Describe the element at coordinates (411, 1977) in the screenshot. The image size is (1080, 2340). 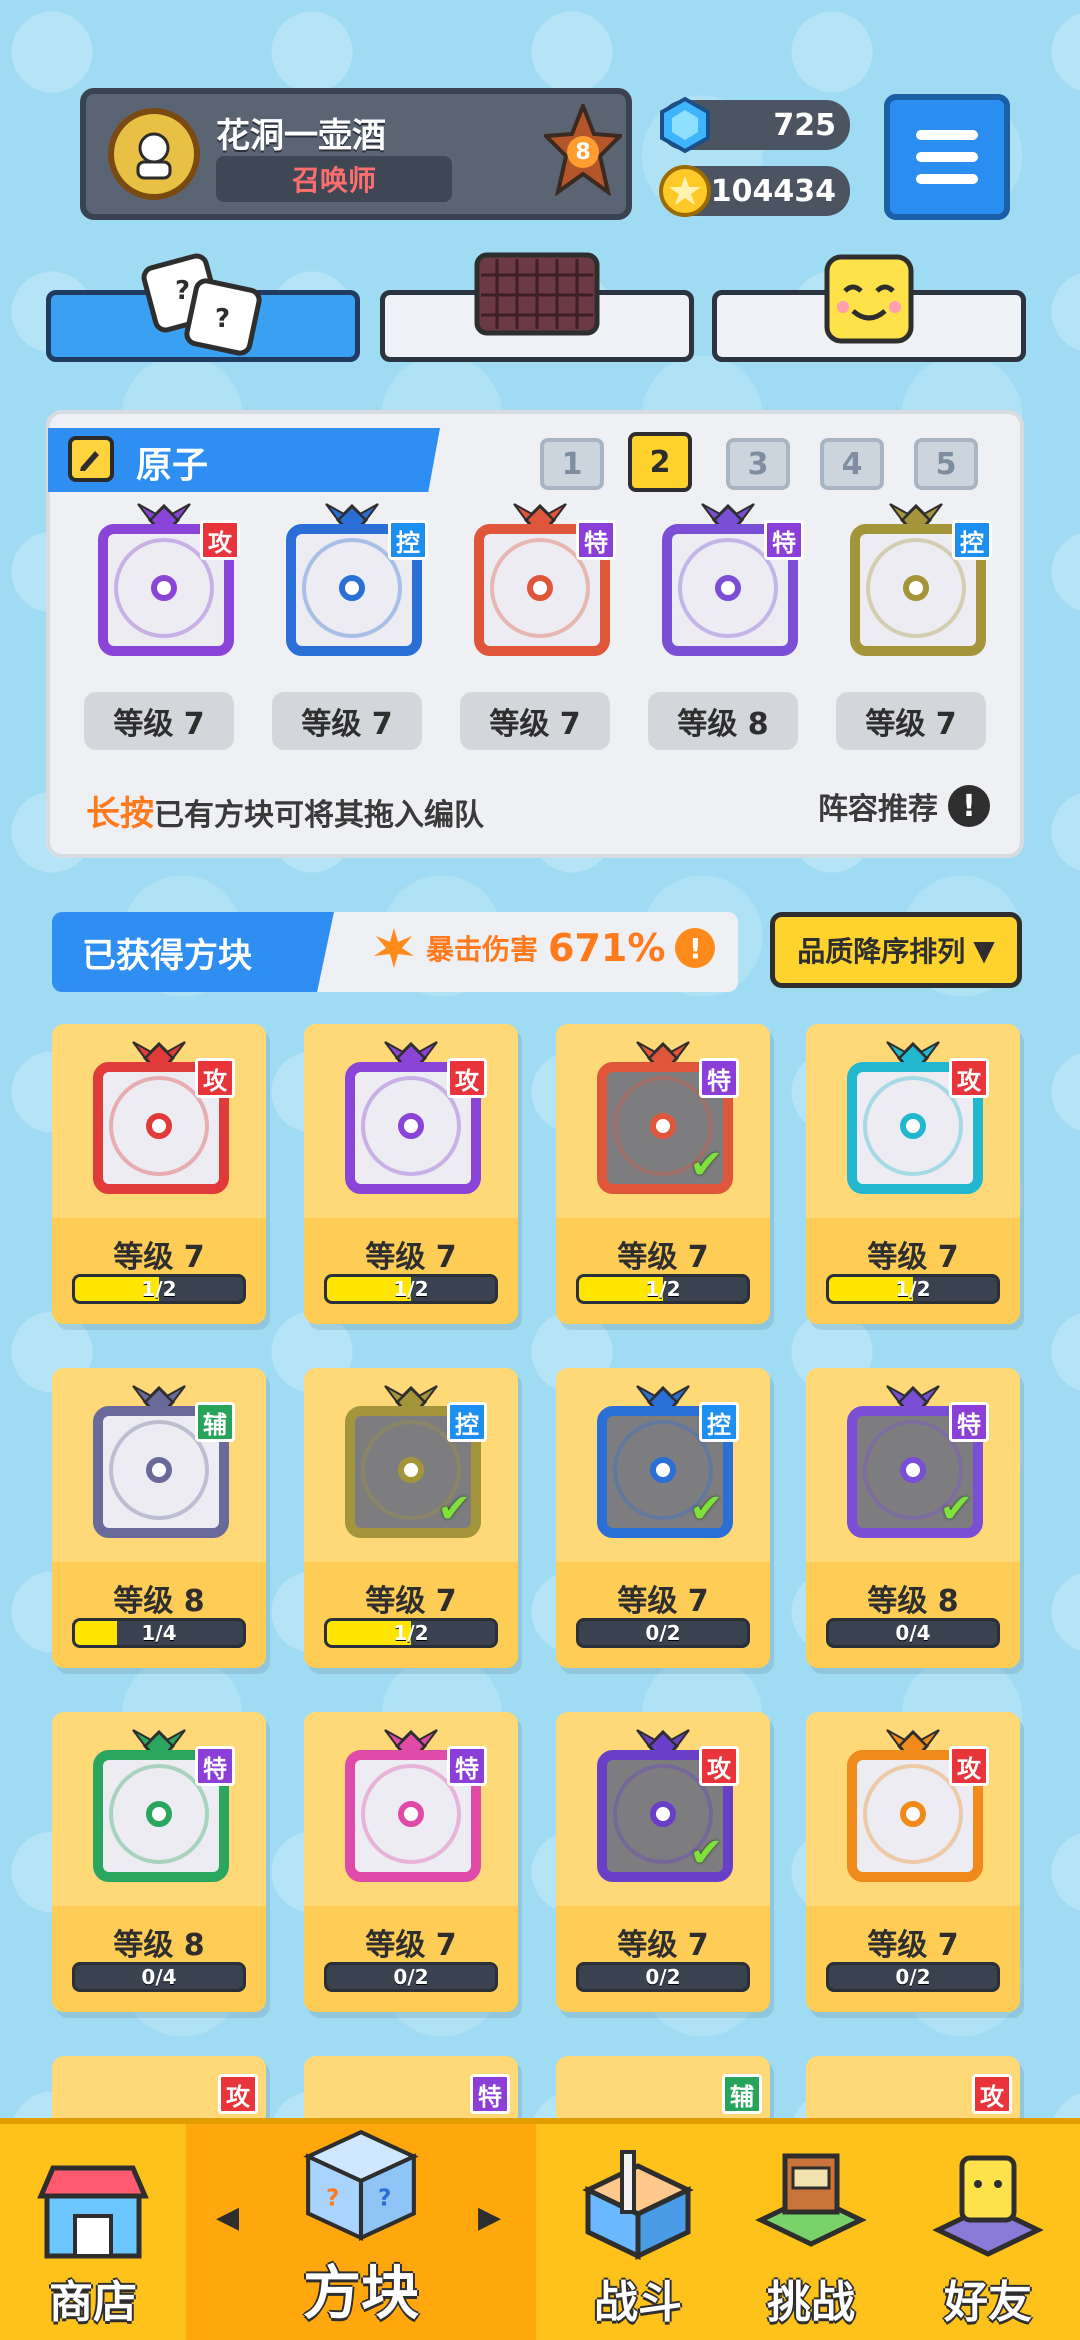
I see `card-progress-text: 0/2` at that location.